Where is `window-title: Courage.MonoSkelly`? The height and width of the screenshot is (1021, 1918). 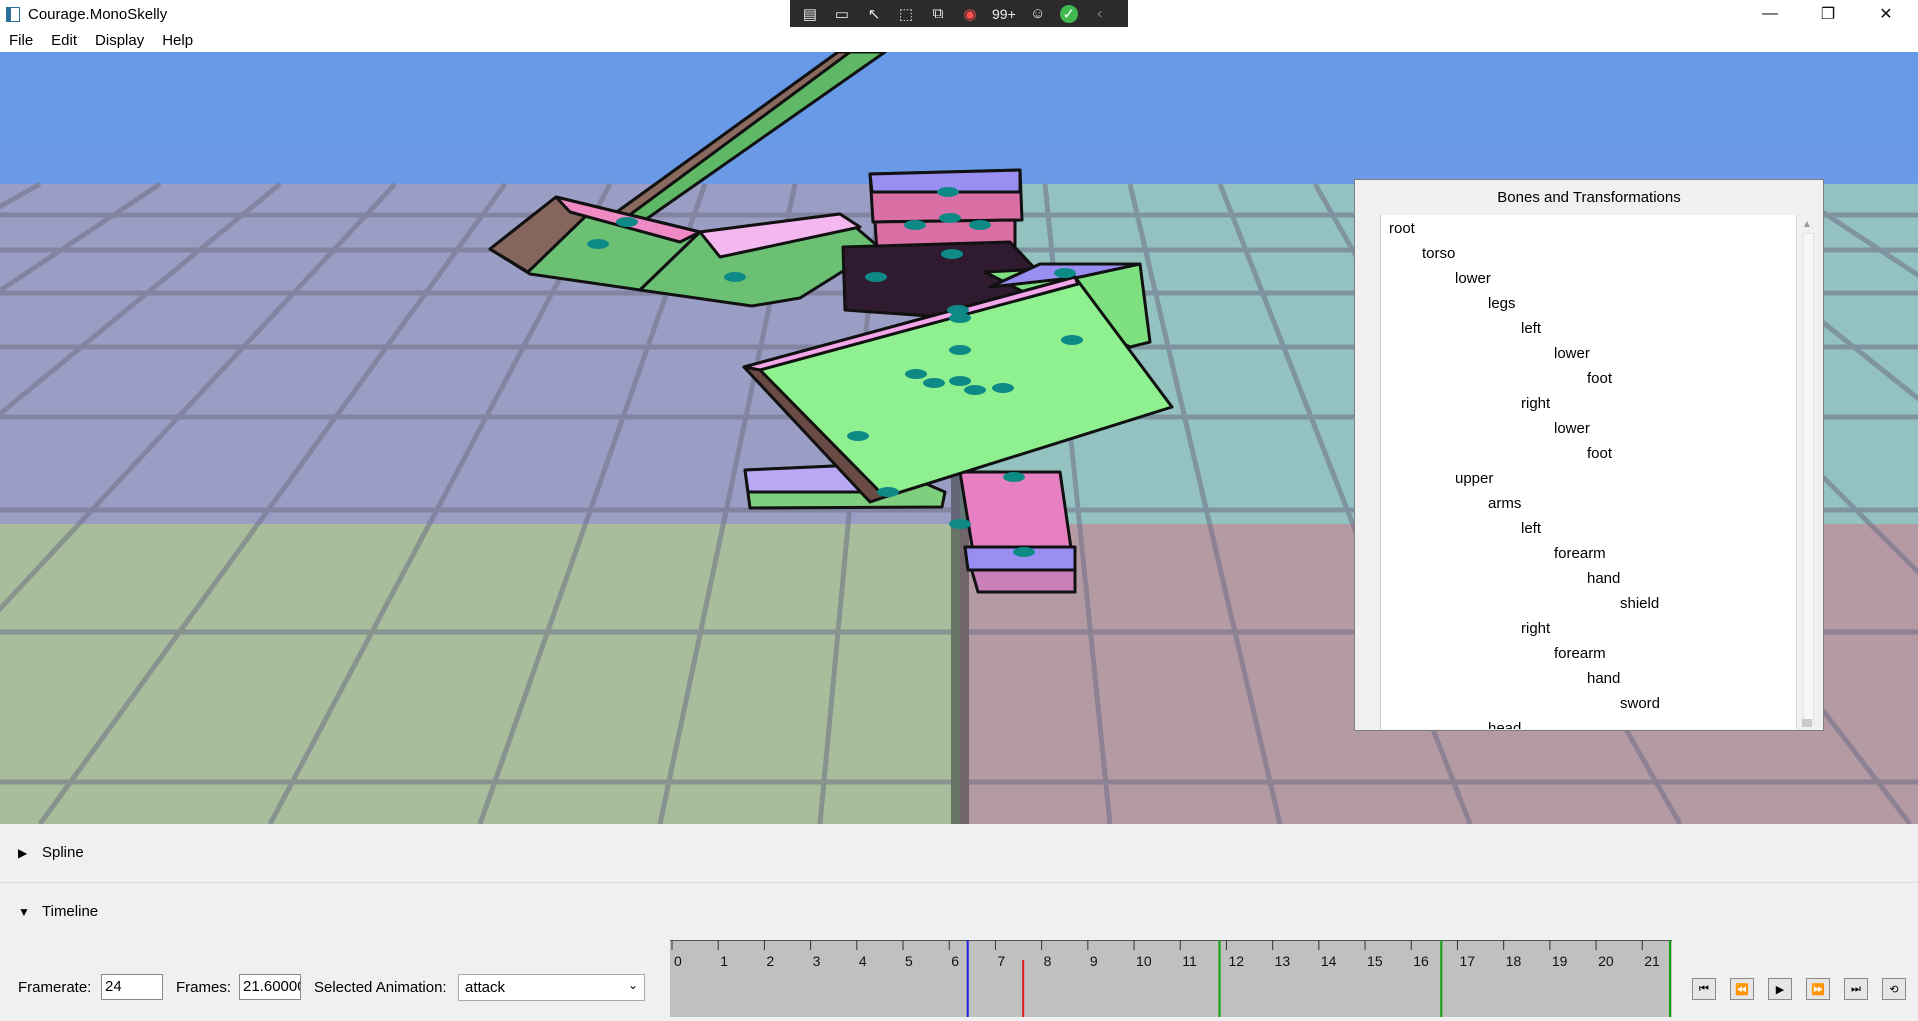
window-title: Courage.MonoSkelly is located at coordinates (98, 14).